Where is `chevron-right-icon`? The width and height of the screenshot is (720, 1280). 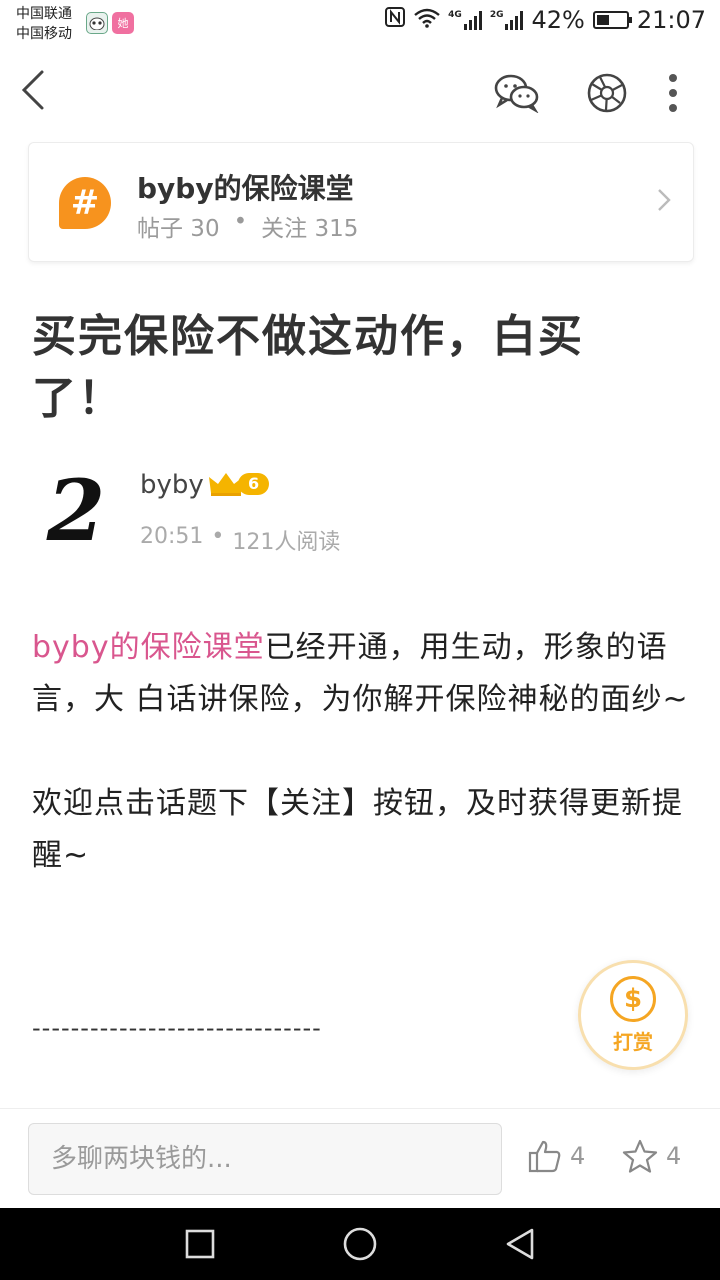 chevron-right-icon is located at coordinates (664, 202).